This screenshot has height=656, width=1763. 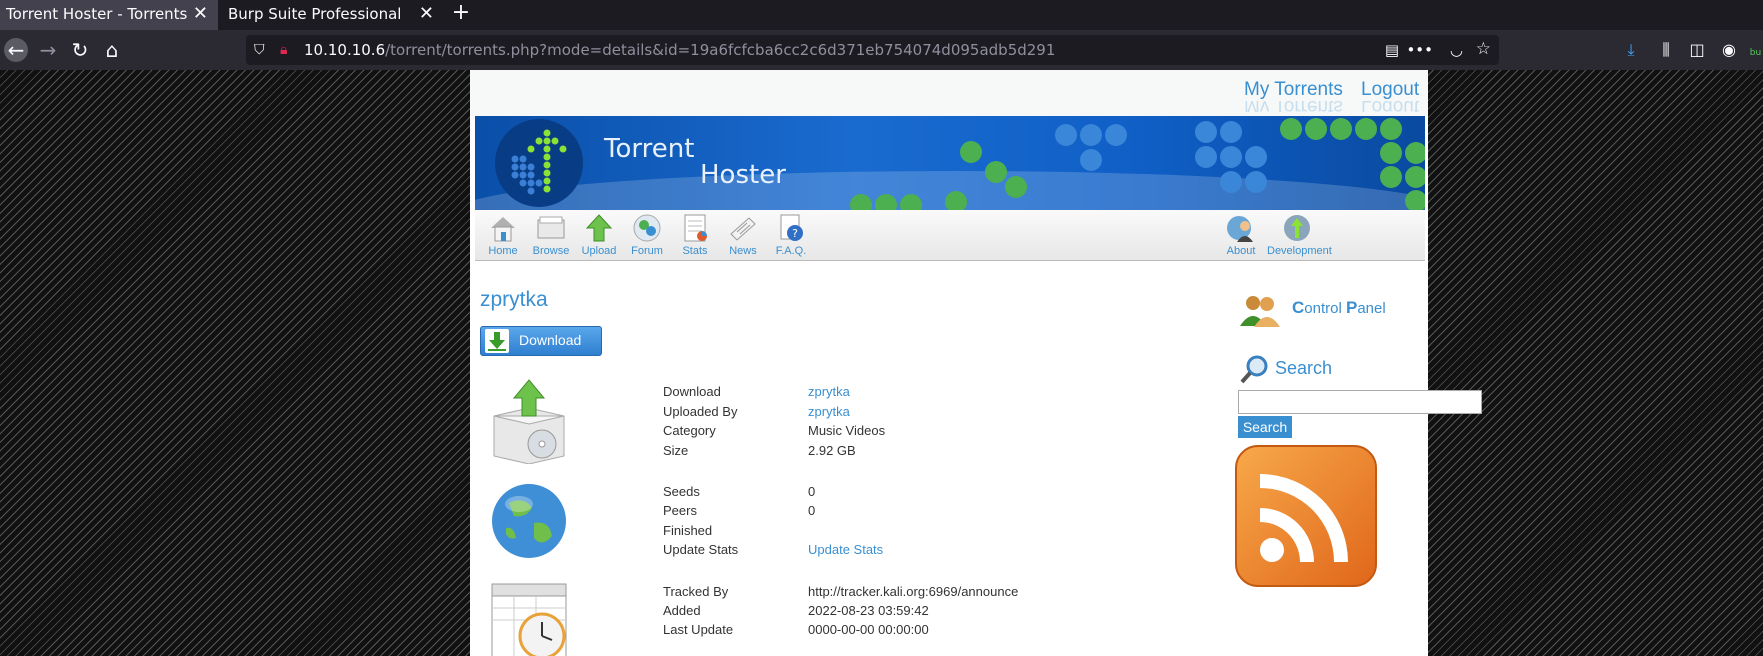 I want to click on menu-upload: Upload, so click(x=599, y=234).